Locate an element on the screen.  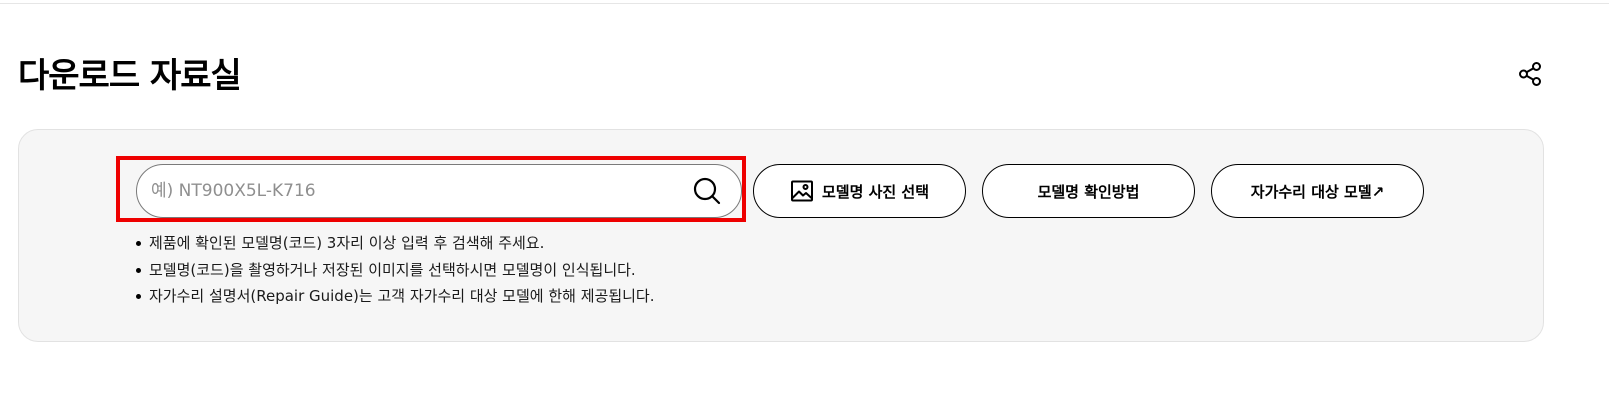
photo-select-button: 모델명 사진 선택 is located at coordinates (859, 191).